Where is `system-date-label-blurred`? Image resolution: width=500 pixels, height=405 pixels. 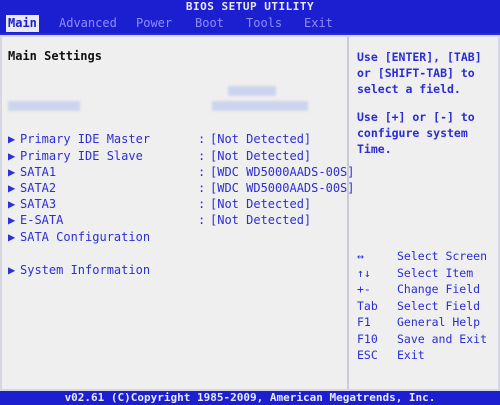
system-date-label-blurred is located at coordinates (44, 106).